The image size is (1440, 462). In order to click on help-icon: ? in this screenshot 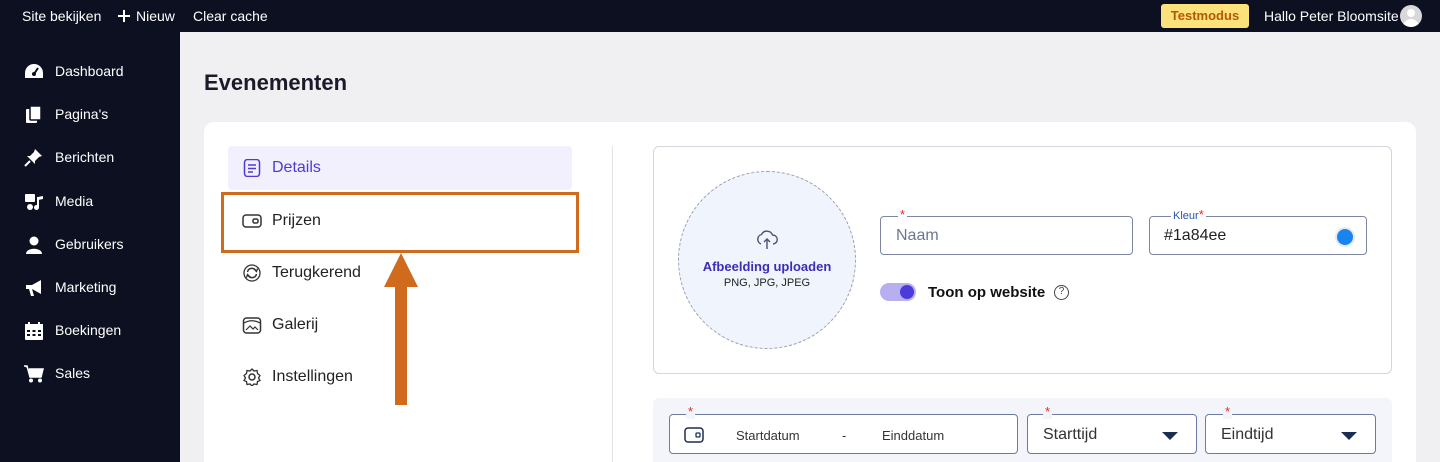, I will do `click(1061, 292)`.